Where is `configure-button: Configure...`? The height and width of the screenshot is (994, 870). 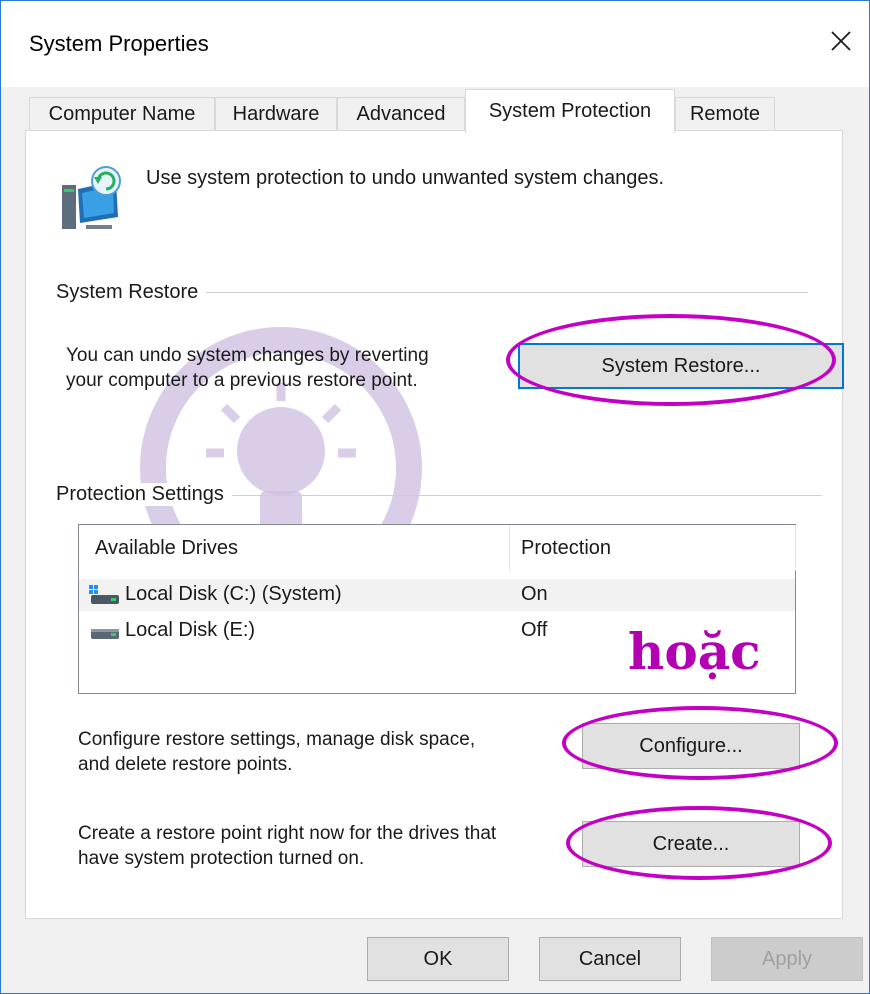
configure-button: Configure... is located at coordinates (691, 746).